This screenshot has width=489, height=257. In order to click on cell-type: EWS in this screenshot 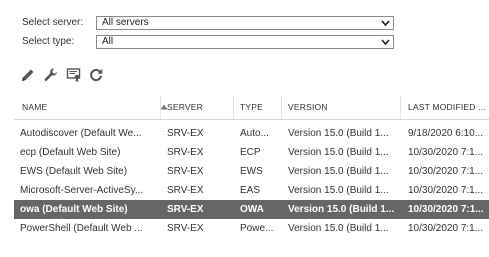, I will do `click(251, 171)`.